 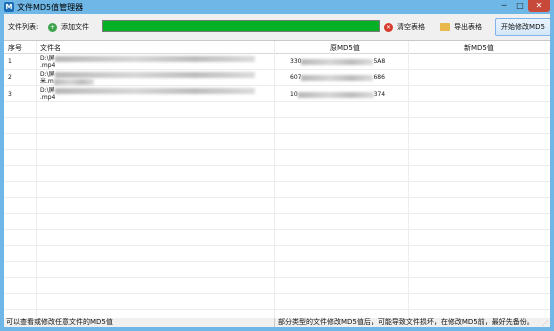 What do you see at coordinates (15, 48) in the screenshot?
I see `header-index: 序号` at bounding box center [15, 48].